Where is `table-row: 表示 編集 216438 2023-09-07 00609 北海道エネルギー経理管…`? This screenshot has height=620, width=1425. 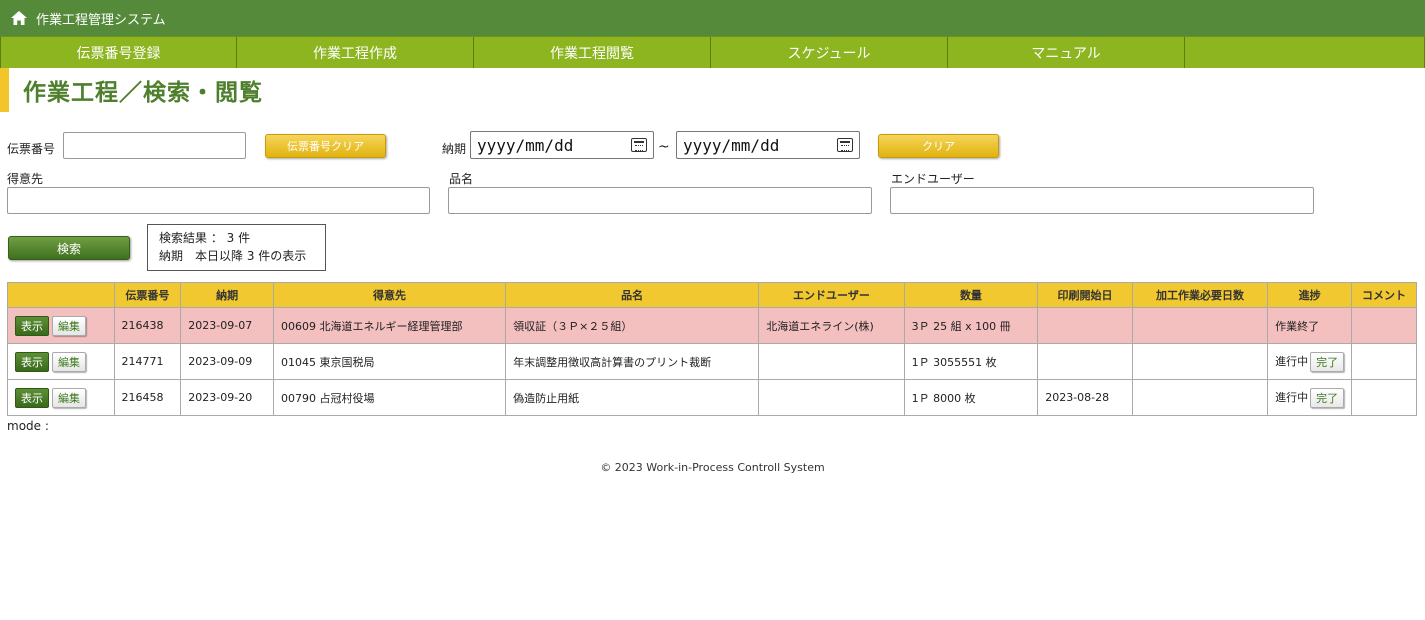 table-row: 表示 編集 216438 2023-09-07 00609 北海道エネルギー経理管… is located at coordinates (712, 325).